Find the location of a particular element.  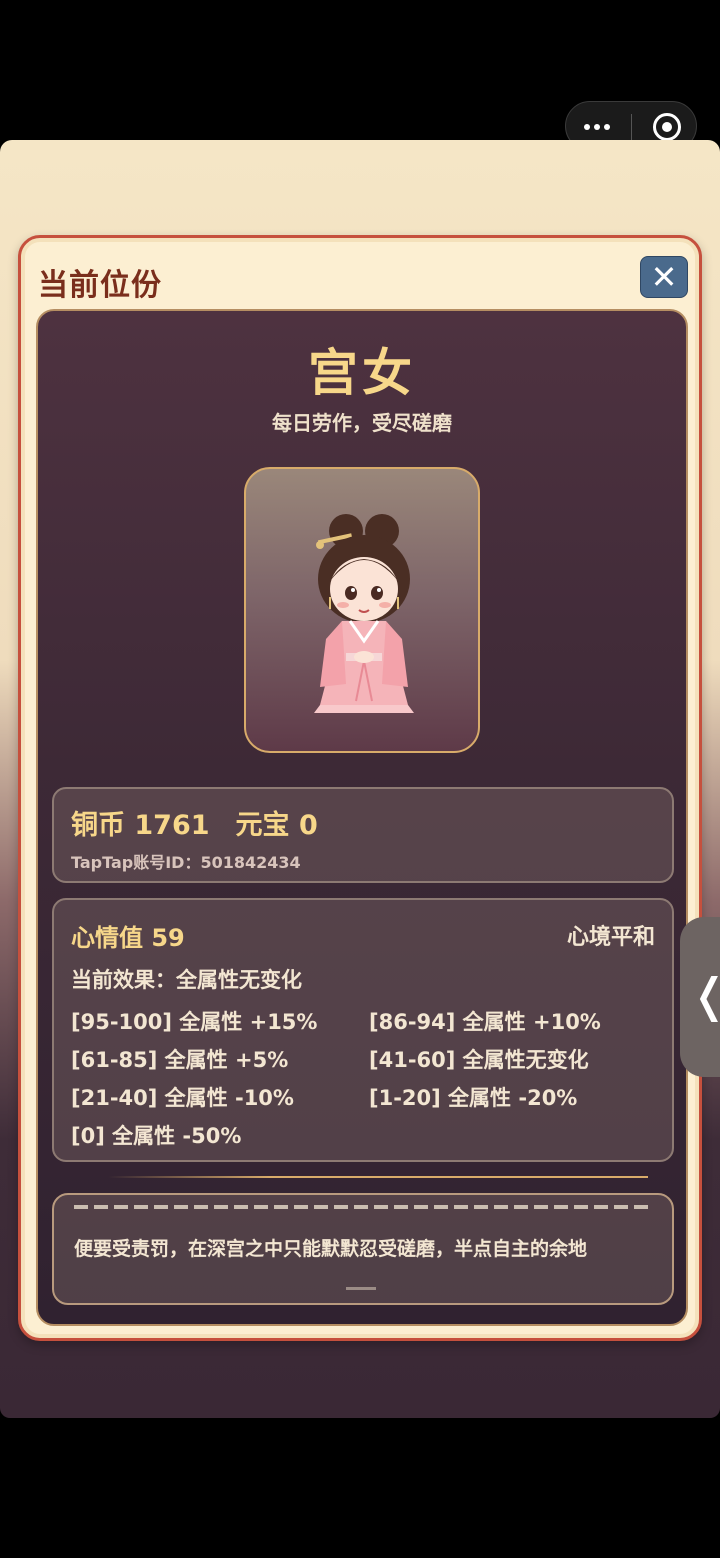

mood-tier: [0] 全属性 -50% is located at coordinates (156, 1136).